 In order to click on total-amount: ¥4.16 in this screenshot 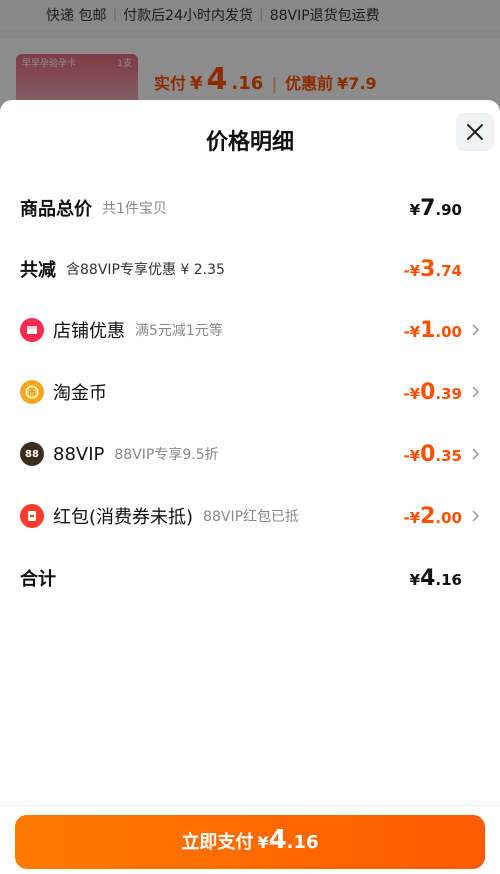, I will do `click(435, 578)`.